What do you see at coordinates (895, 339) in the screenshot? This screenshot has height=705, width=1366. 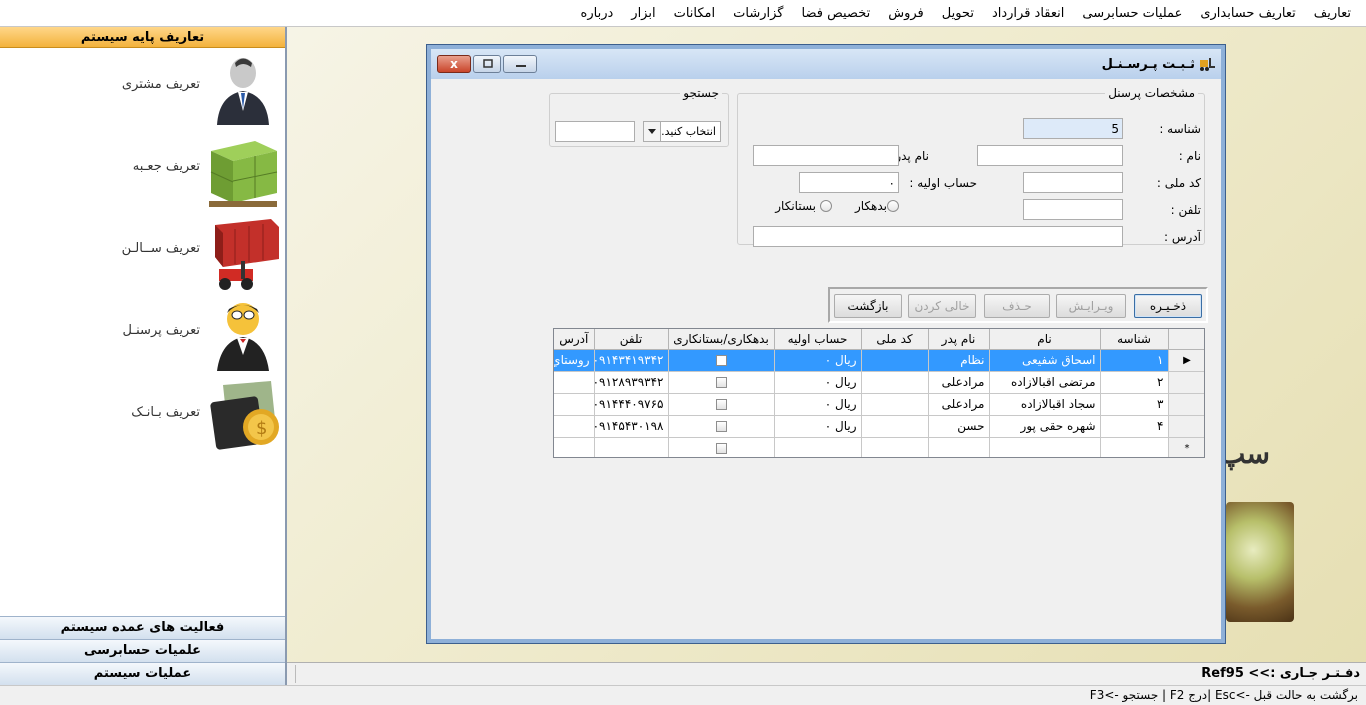 I see `column-header-national-code: کد ملی` at bounding box center [895, 339].